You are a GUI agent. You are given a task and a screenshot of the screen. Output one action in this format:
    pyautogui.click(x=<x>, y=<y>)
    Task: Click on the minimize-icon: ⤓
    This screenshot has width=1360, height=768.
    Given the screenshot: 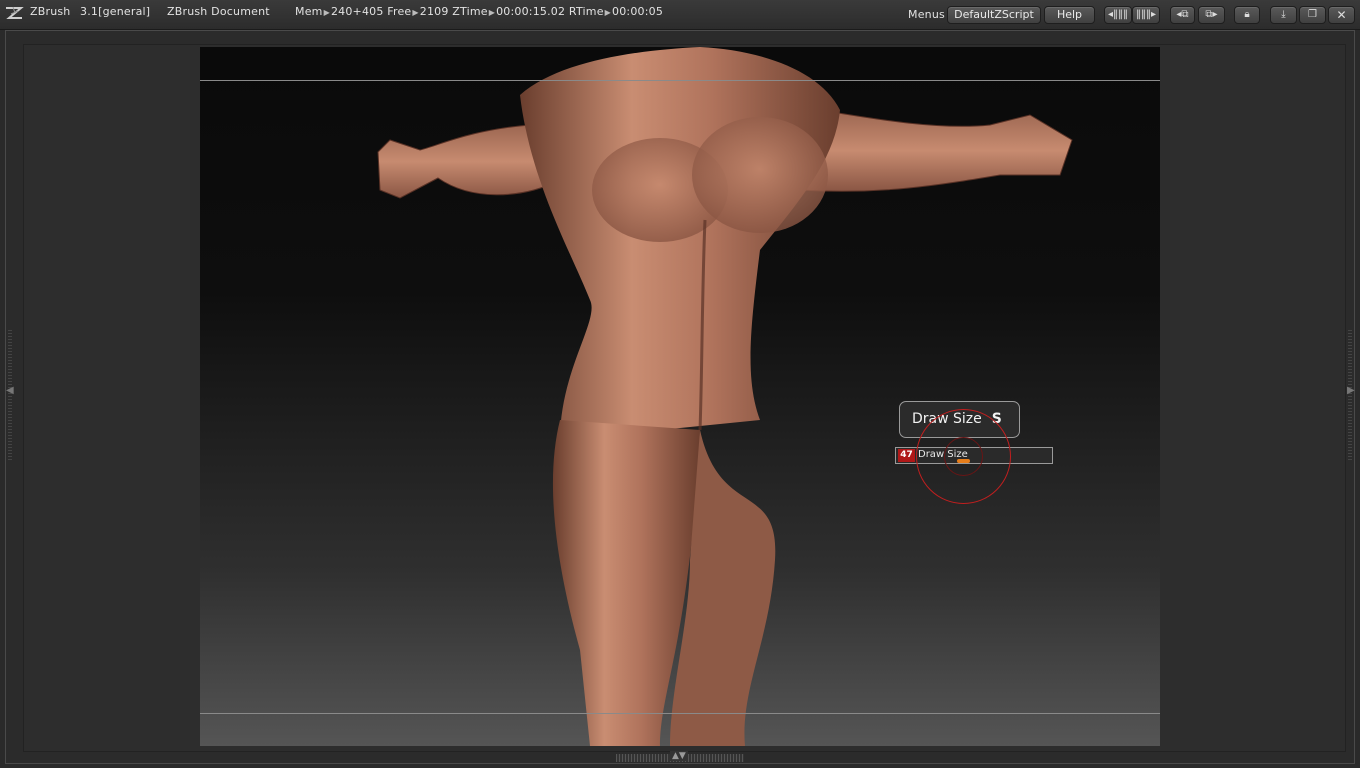 What is the action you would take?
    pyautogui.click(x=1283, y=15)
    